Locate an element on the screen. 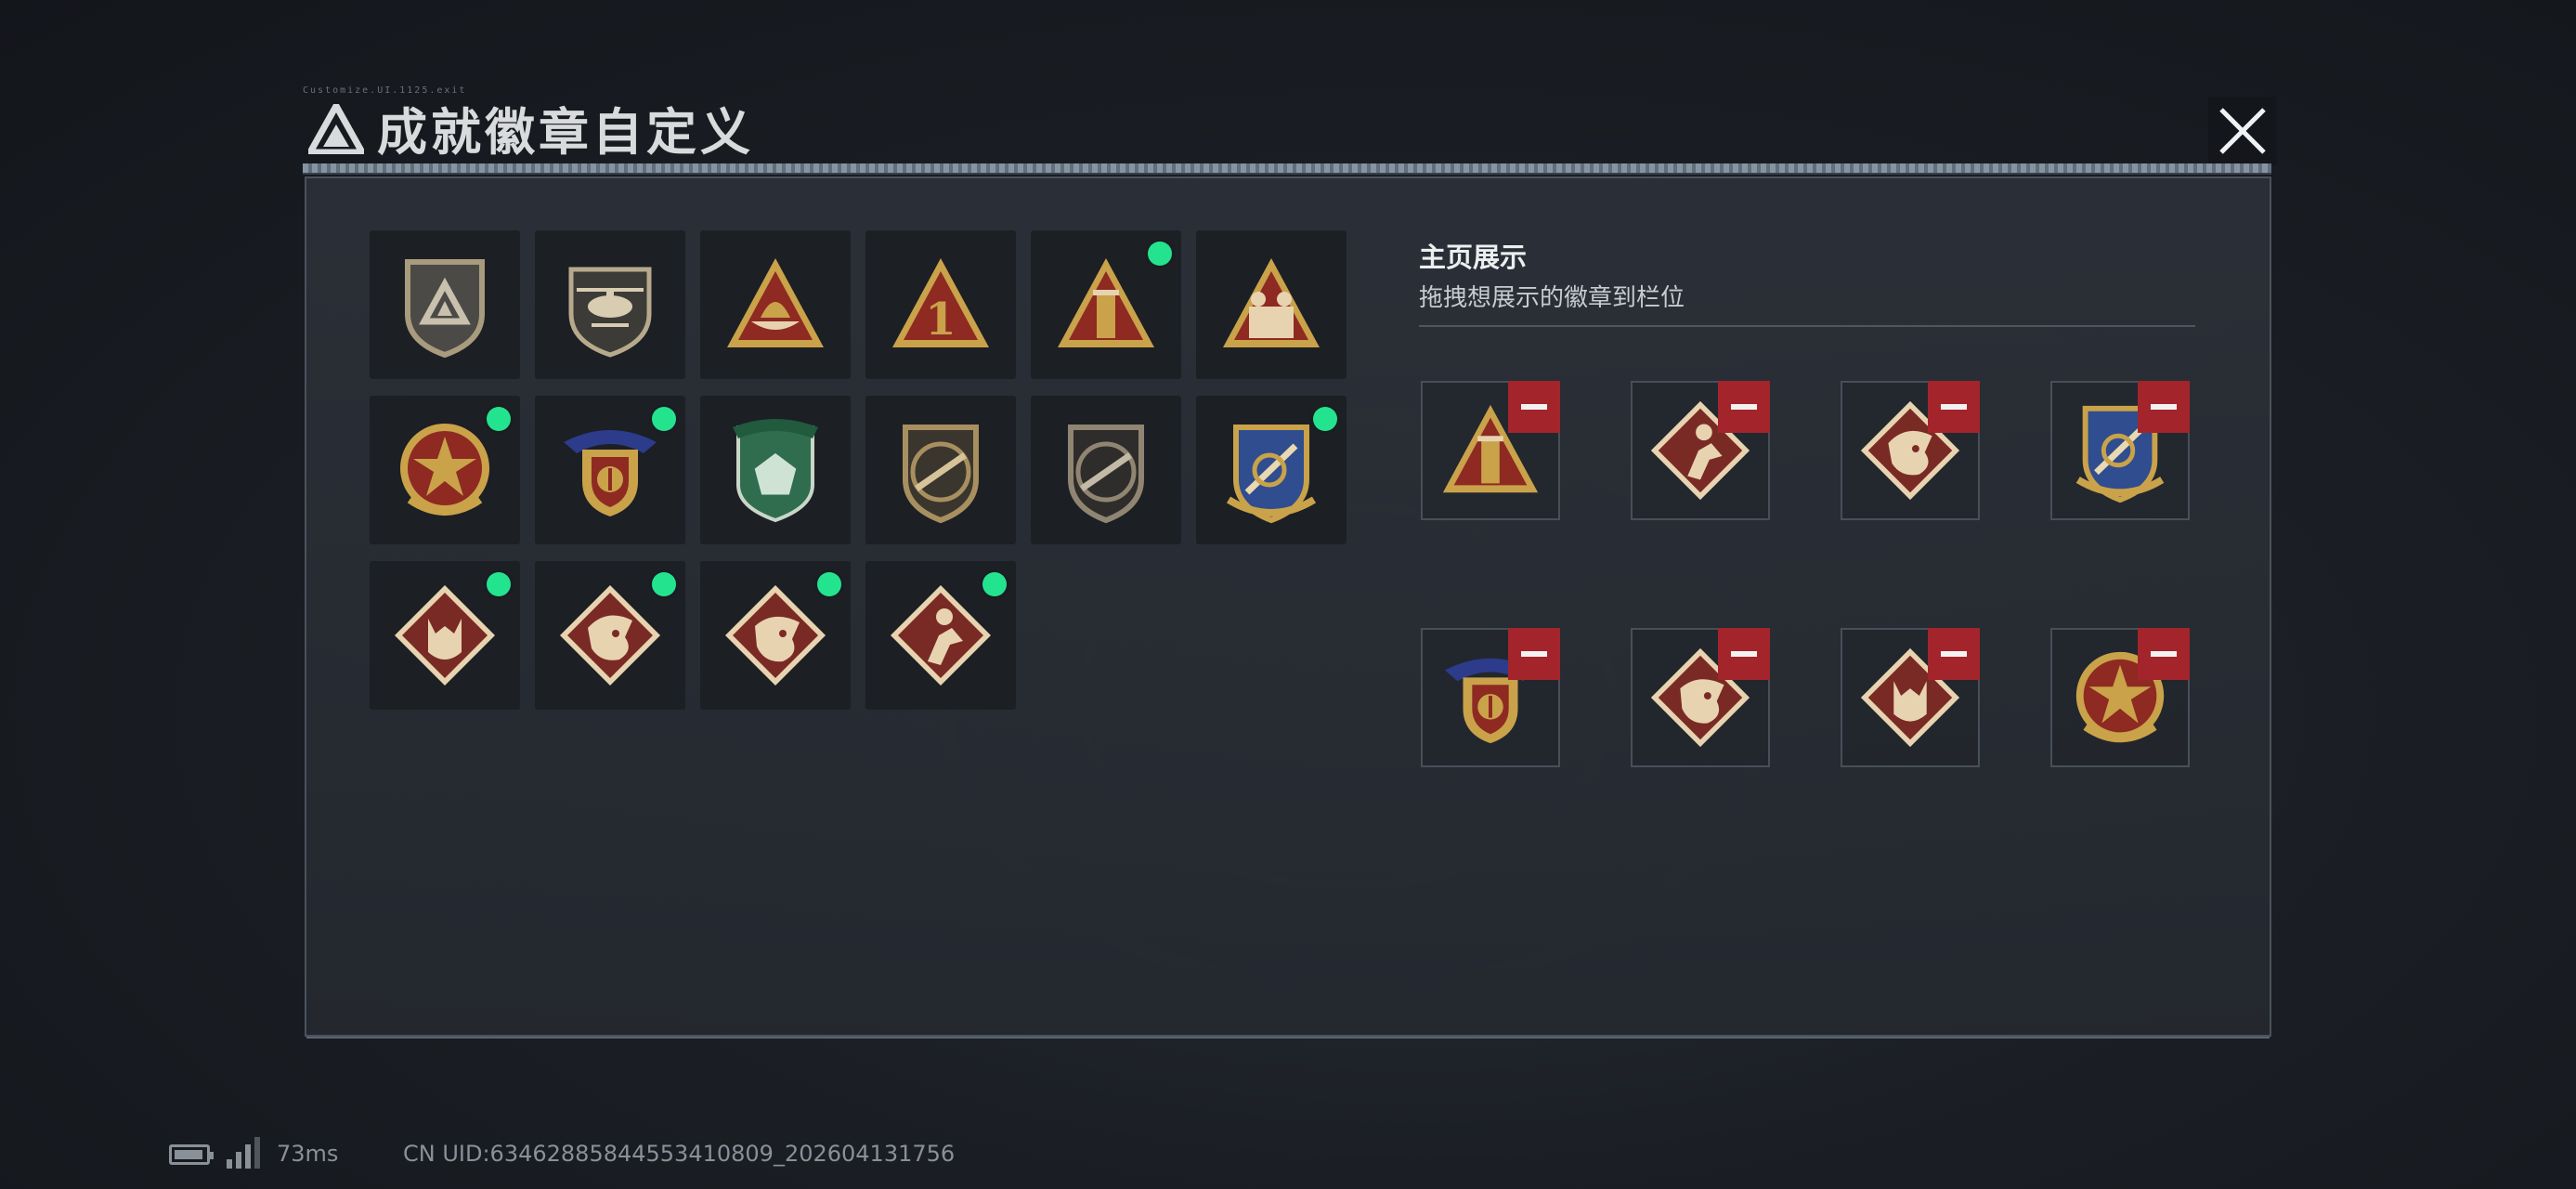  close-icon is located at coordinates (2242, 131).